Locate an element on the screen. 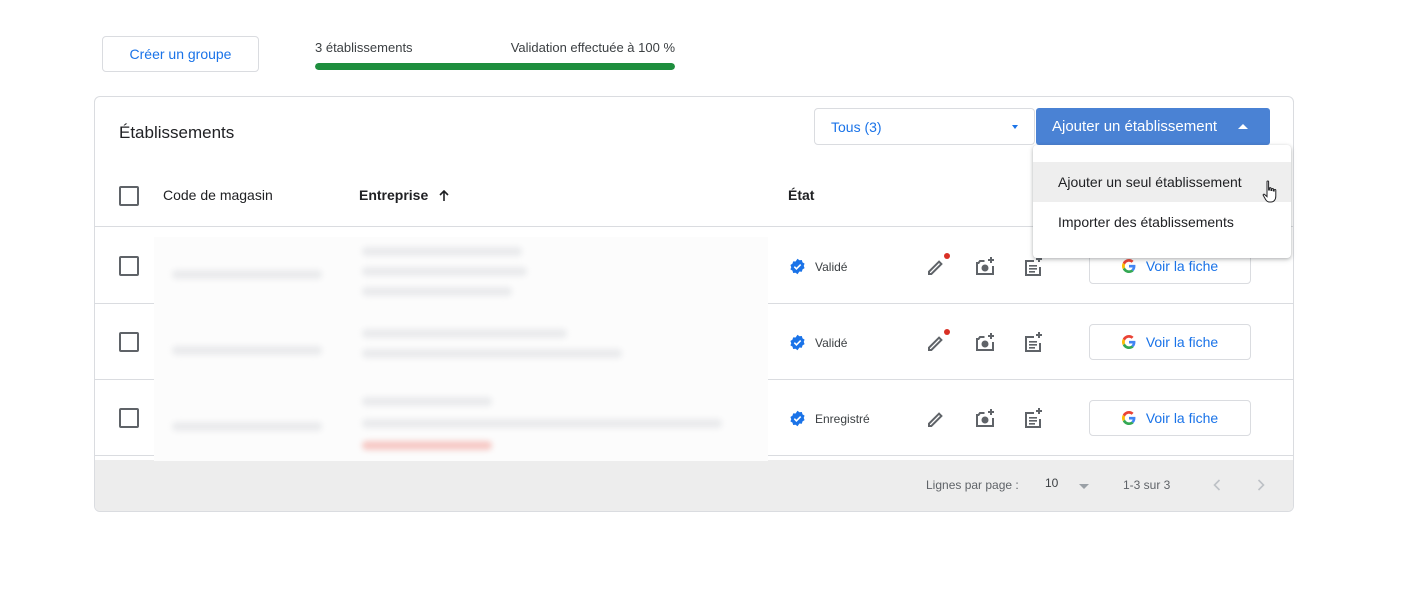 This screenshot has height=593, width=1403. next-page-button is located at coordinates (1261, 485).